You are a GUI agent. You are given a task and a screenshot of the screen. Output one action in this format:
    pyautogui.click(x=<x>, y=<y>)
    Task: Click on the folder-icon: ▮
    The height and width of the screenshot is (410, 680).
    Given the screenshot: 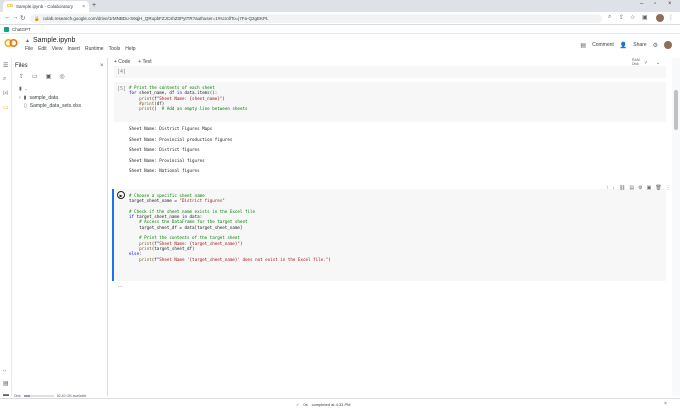 What is the action you would take?
    pyautogui.click(x=20, y=89)
    